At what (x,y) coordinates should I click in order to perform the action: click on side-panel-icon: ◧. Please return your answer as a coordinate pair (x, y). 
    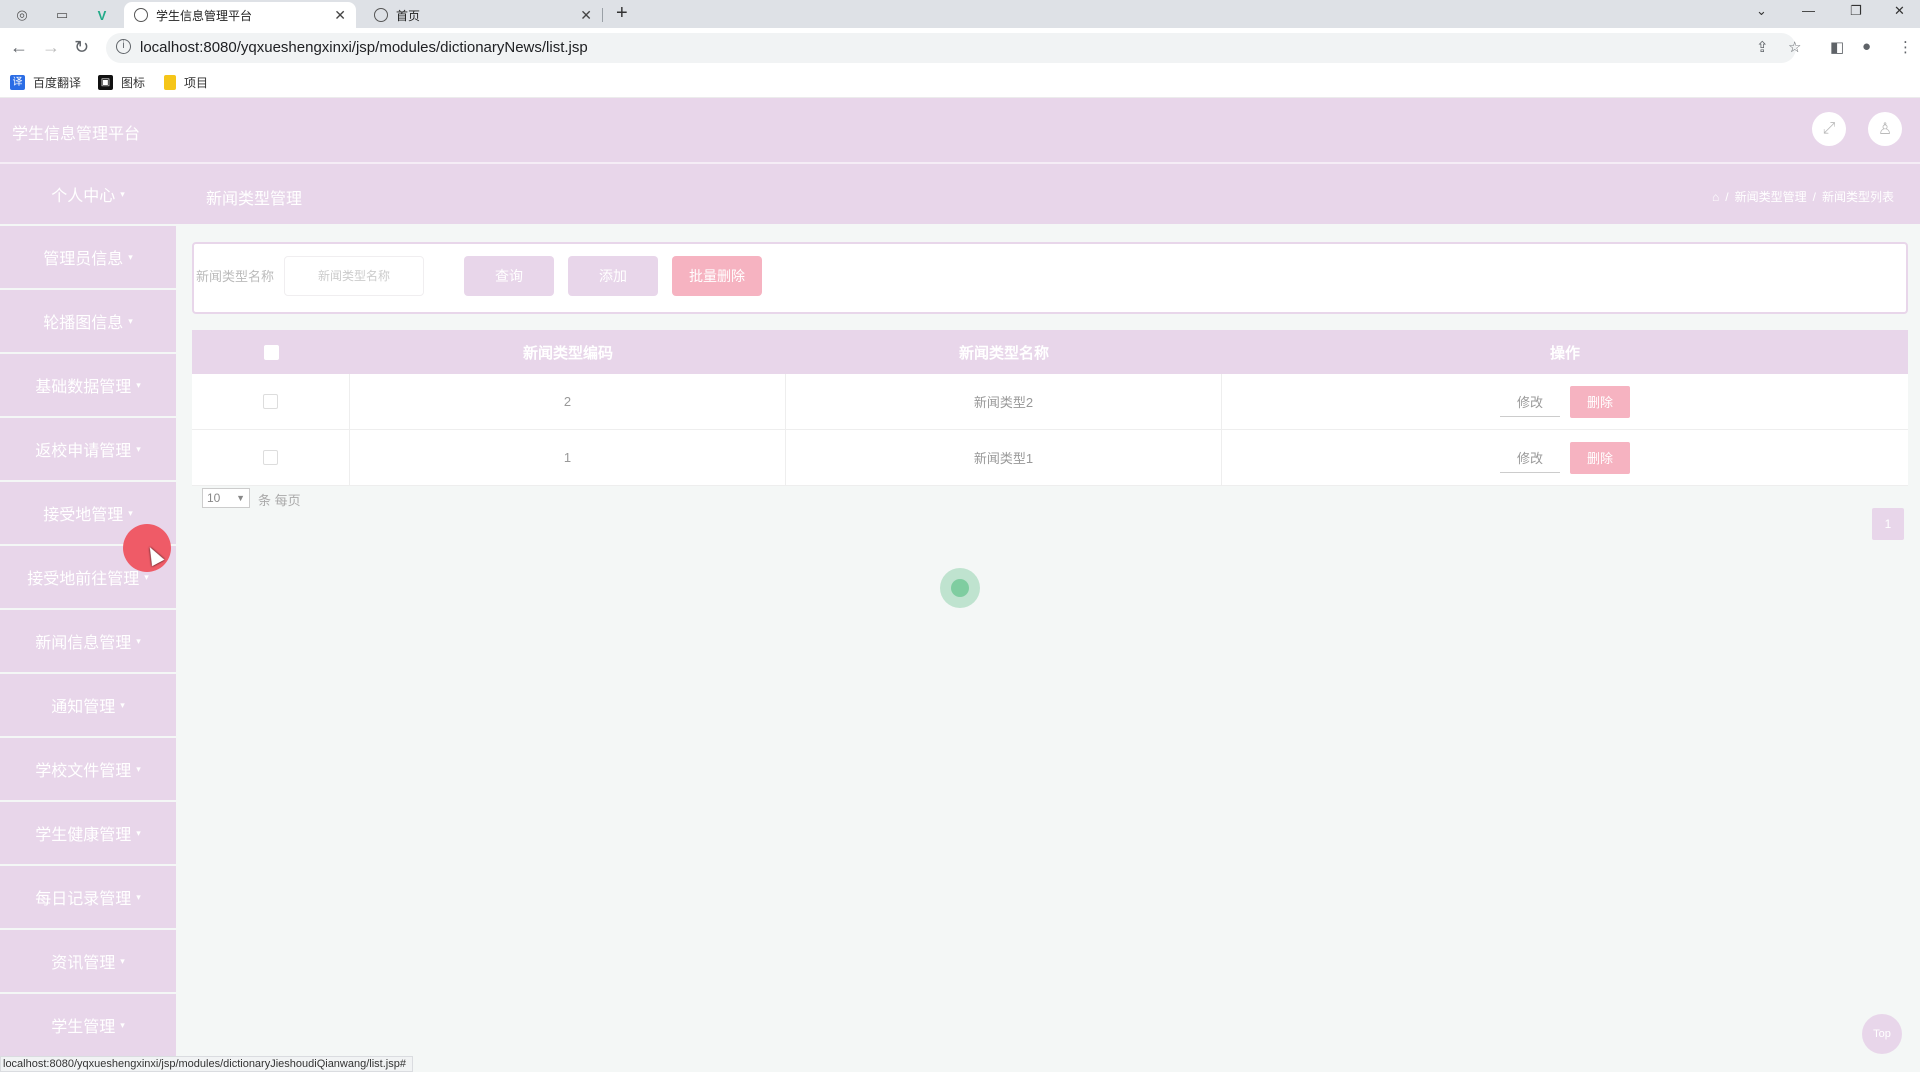
    Looking at the image, I should click on (1837, 47).